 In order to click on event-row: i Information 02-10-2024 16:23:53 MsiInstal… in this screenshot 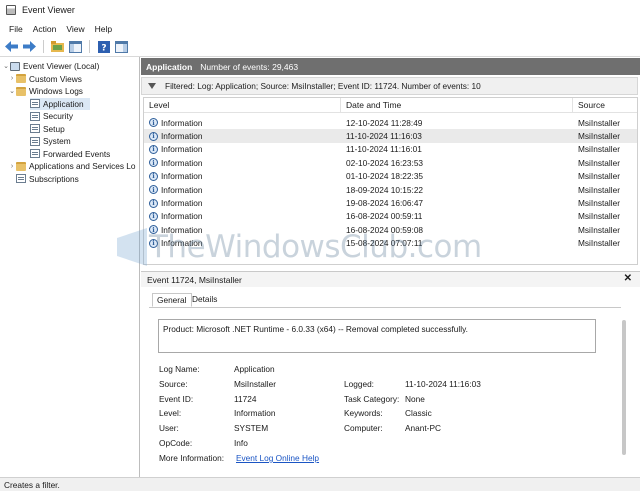, I will do `click(390, 162)`.